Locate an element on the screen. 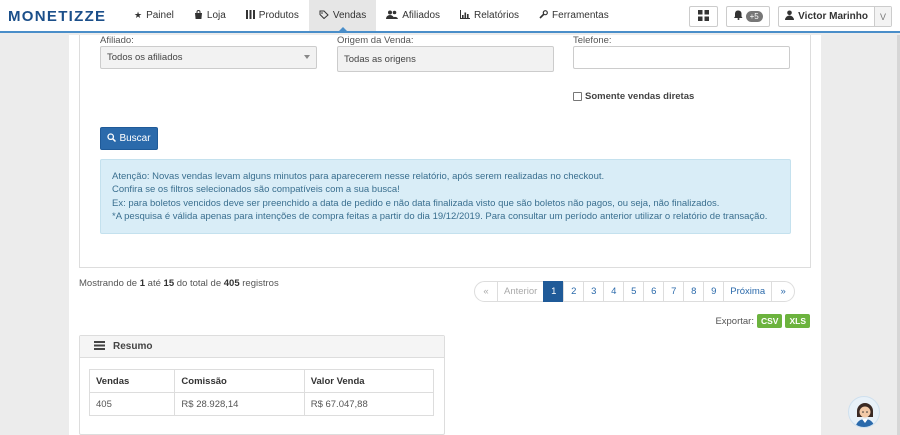 The image size is (900, 435). wrench-icon is located at coordinates (543, 15).